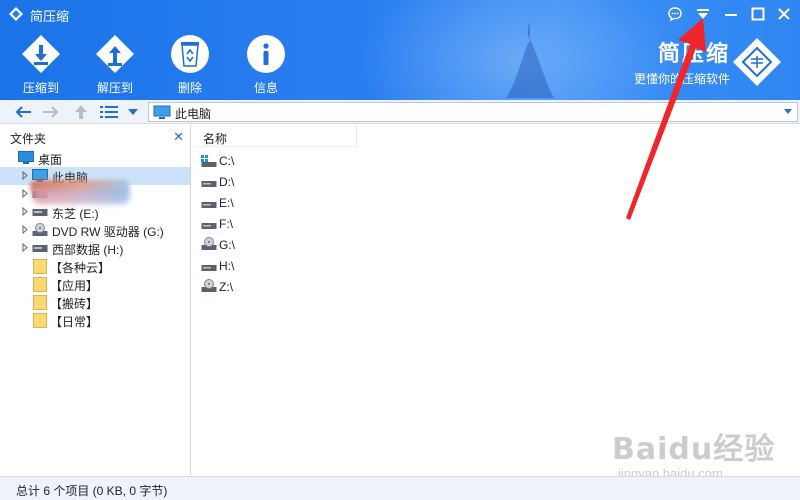 This screenshot has width=800, height=500. What do you see at coordinates (114, 88) in the screenshot?
I see `extract-to-label: 解压到` at bounding box center [114, 88].